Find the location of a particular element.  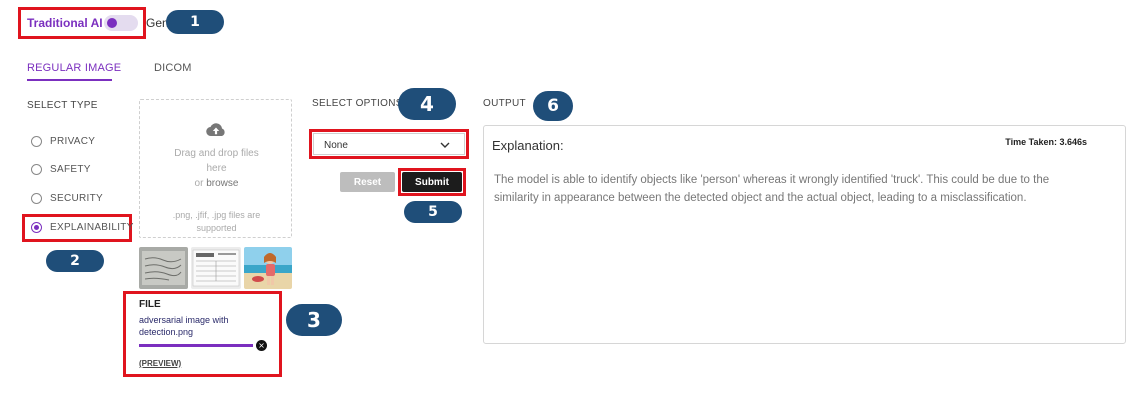

radio-privacy: PRIVACY is located at coordinates (63, 141).